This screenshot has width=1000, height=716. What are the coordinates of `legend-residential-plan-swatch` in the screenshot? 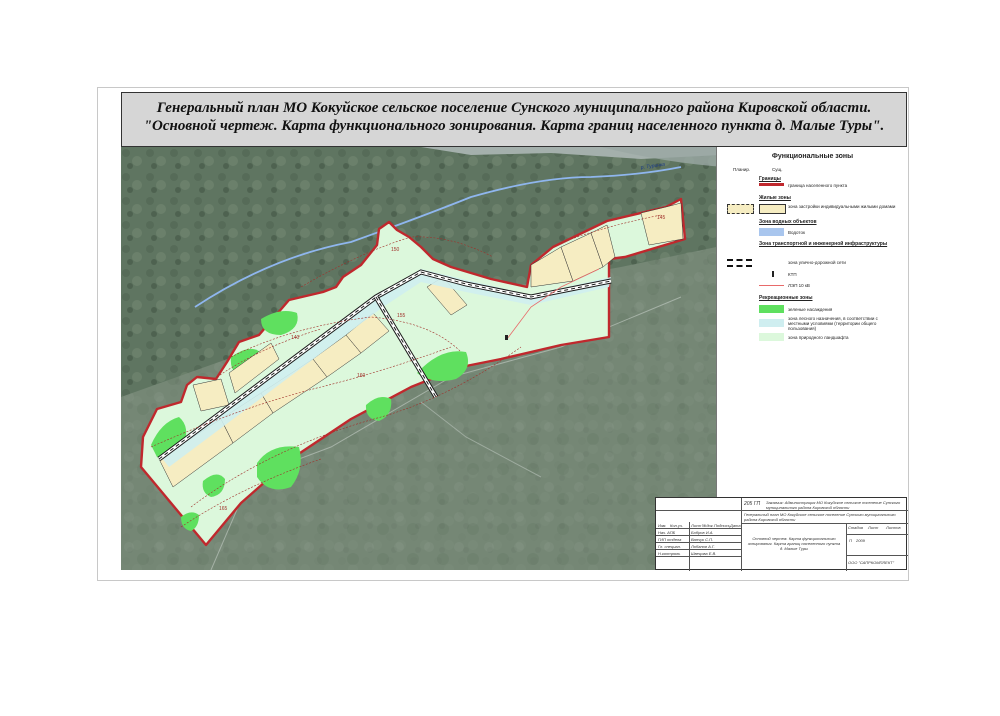 It's located at (740, 209).